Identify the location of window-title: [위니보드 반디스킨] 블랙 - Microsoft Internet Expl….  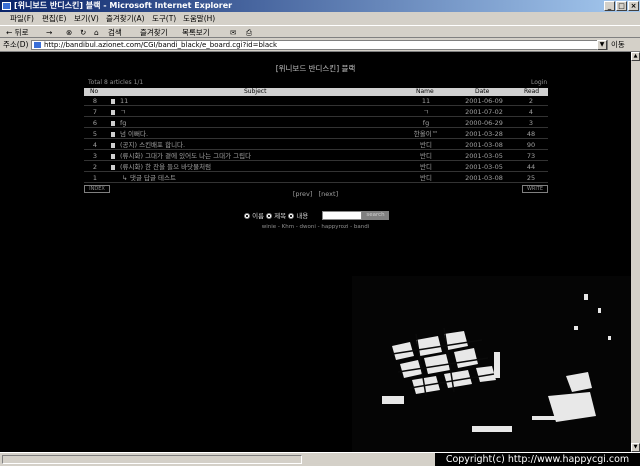
(123, 5).